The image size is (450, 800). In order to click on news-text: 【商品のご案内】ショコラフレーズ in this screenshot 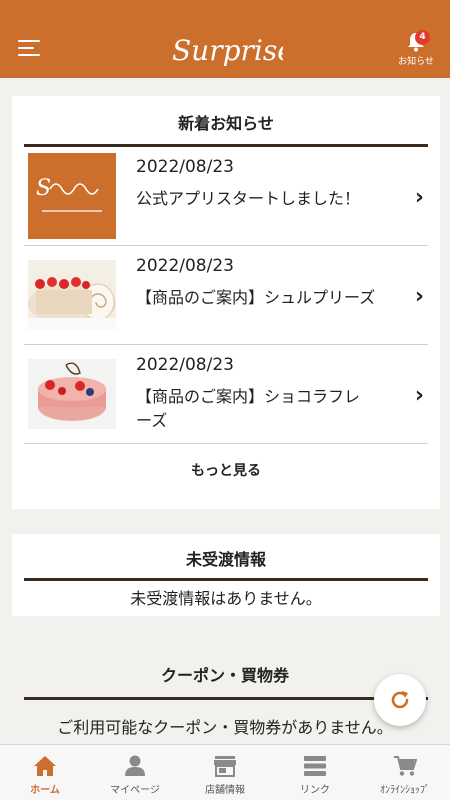, I will do `click(248, 408)`.